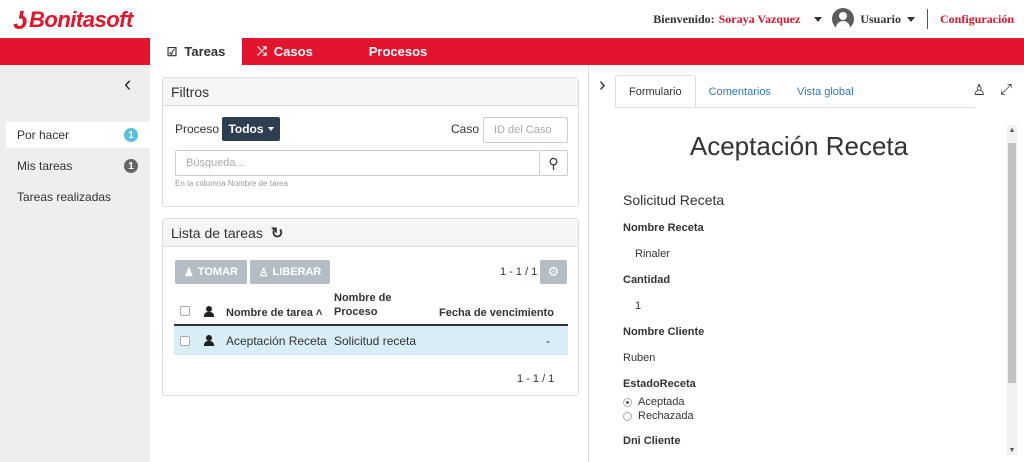 The image size is (1024, 462). What do you see at coordinates (760, 19) in the screenshot?
I see `username-link: Soraya Vazquez` at bounding box center [760, 19].